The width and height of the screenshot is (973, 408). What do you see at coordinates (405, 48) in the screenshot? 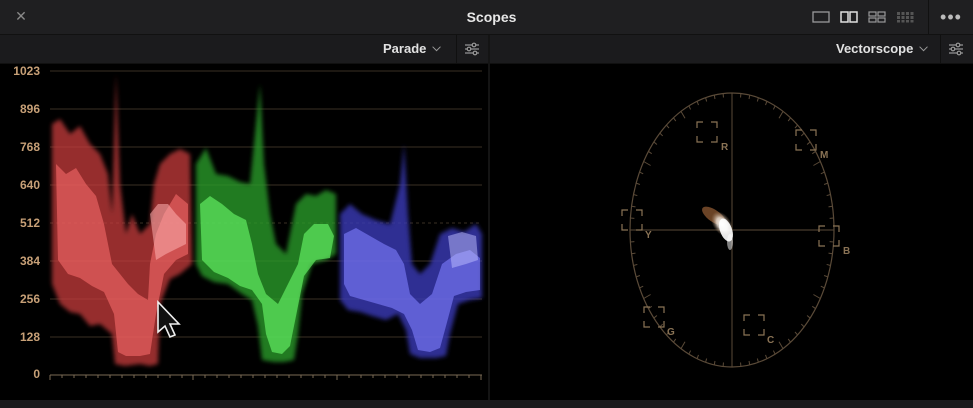
I see `parade-scope-label: Parade` at bounding box center [405, 48].